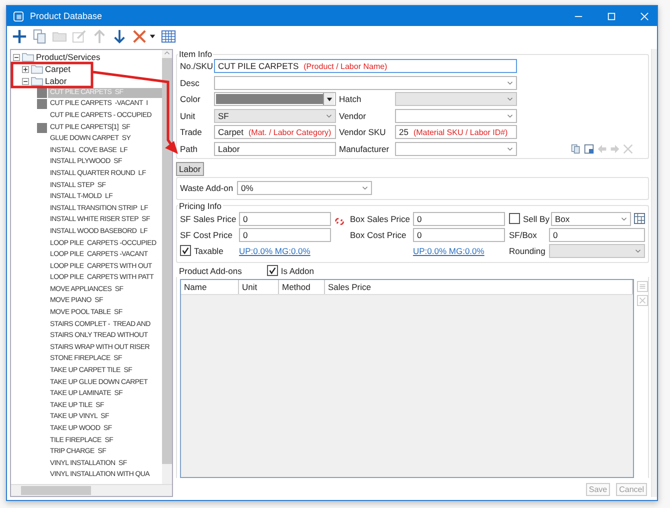  What do you see at coordinates (275, 99) in the screenshot?
I see `color-picker` at bounding box center [275, 99].